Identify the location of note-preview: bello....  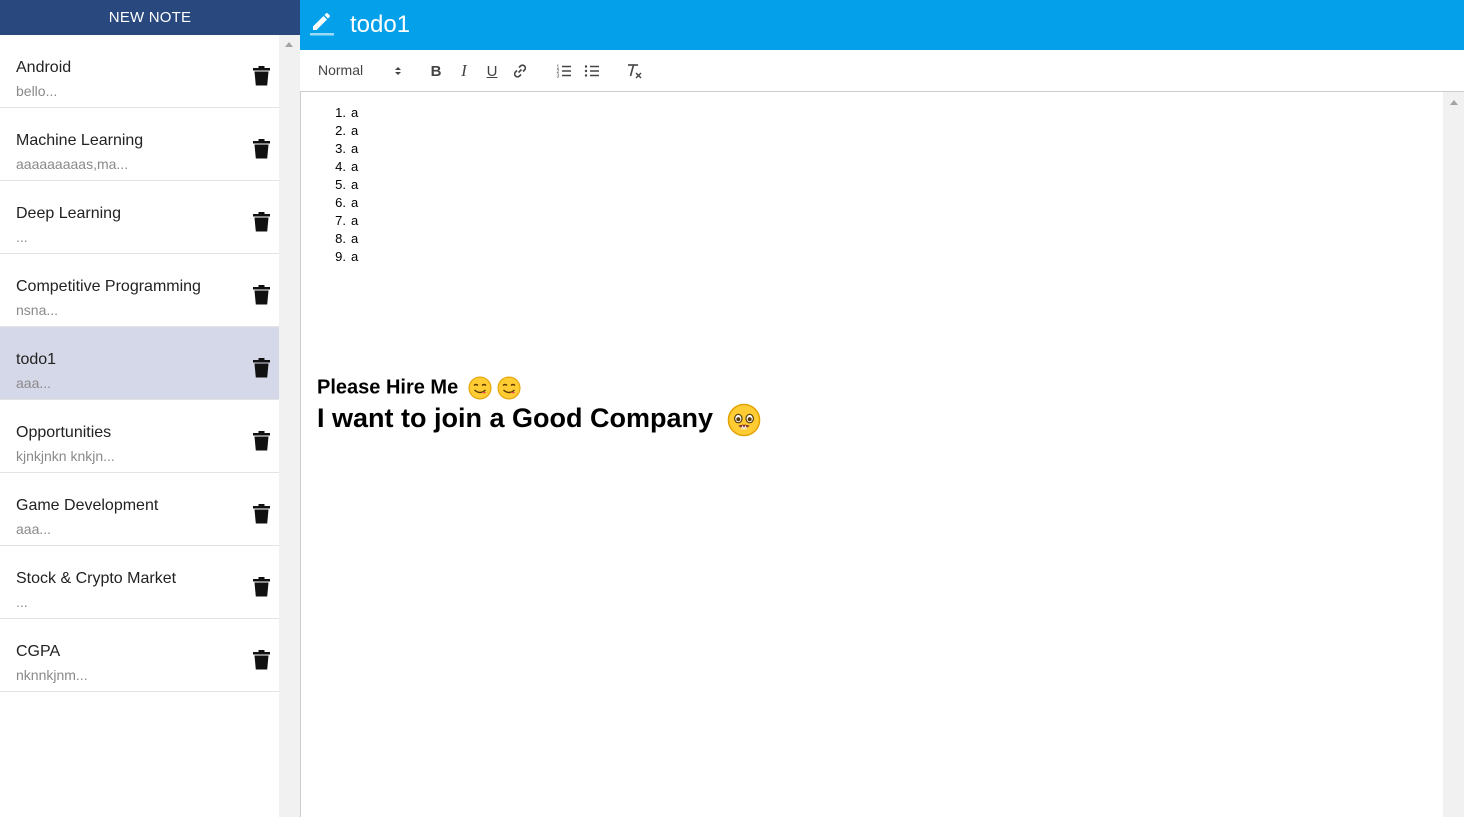
(37, 91).